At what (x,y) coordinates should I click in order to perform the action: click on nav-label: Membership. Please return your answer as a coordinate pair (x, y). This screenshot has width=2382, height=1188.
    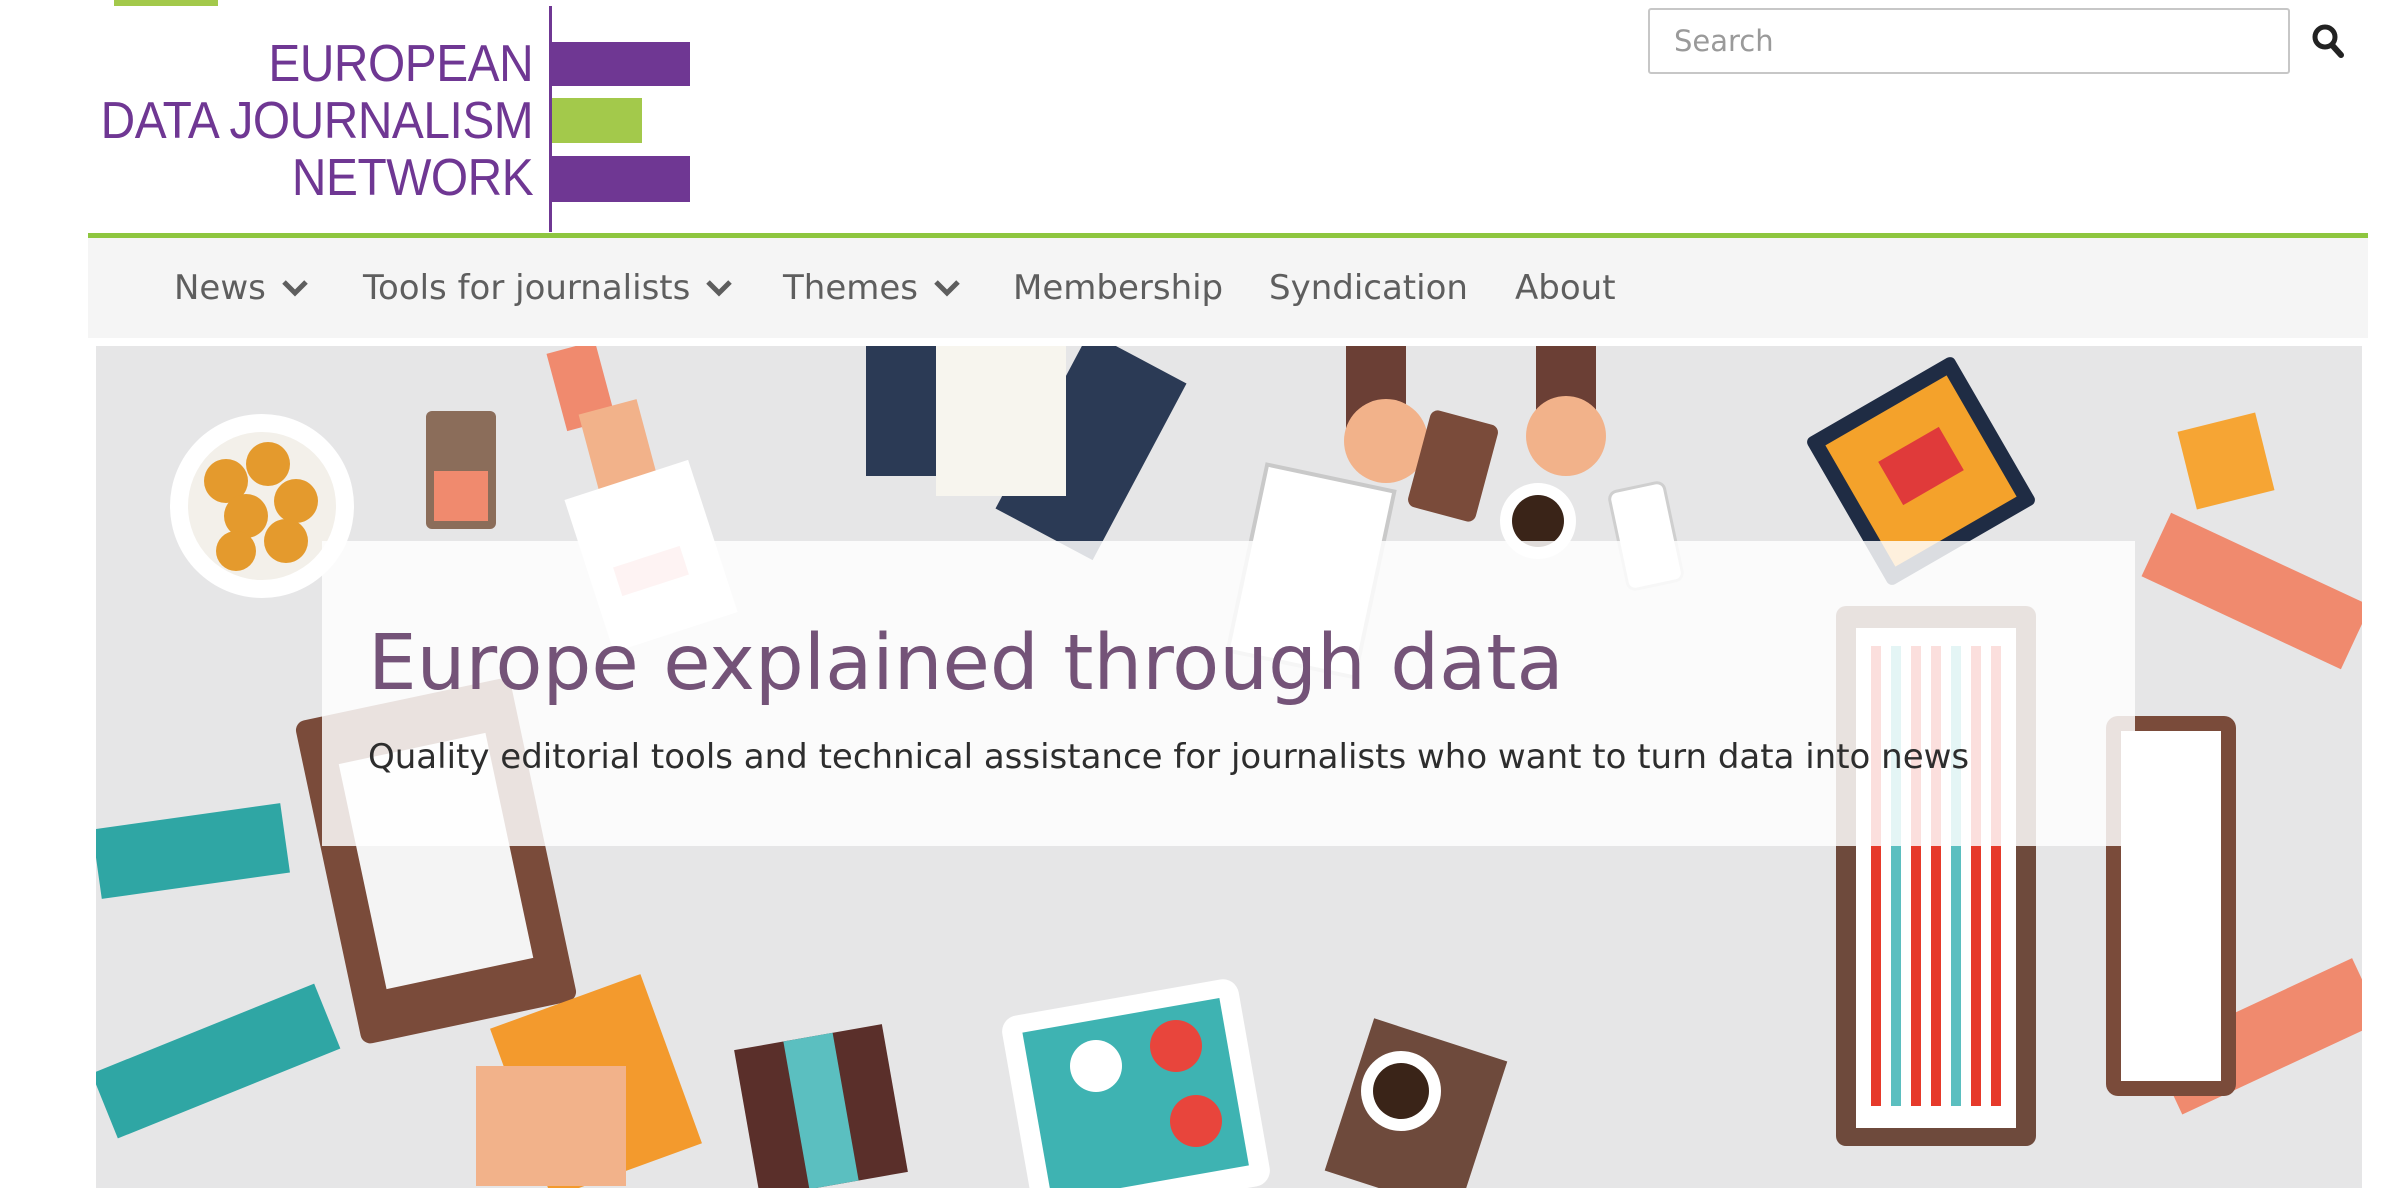
    Looking at the image, I should click on (1118, 288).